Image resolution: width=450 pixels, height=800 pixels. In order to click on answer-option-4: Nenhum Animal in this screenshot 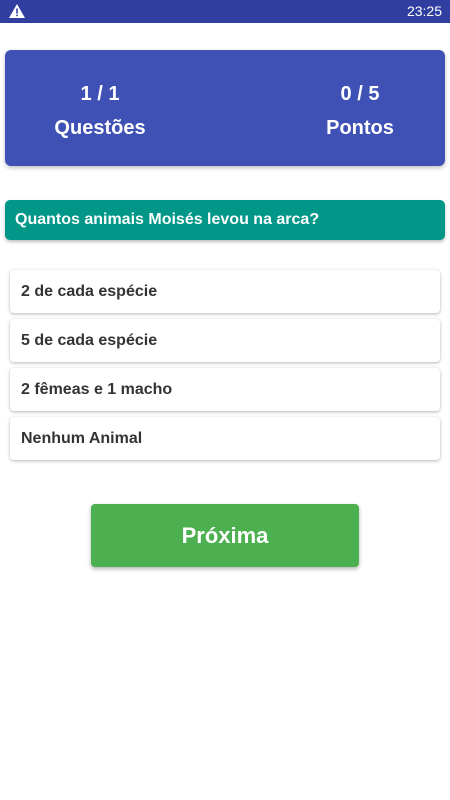, I will do `click(225, 438)`.